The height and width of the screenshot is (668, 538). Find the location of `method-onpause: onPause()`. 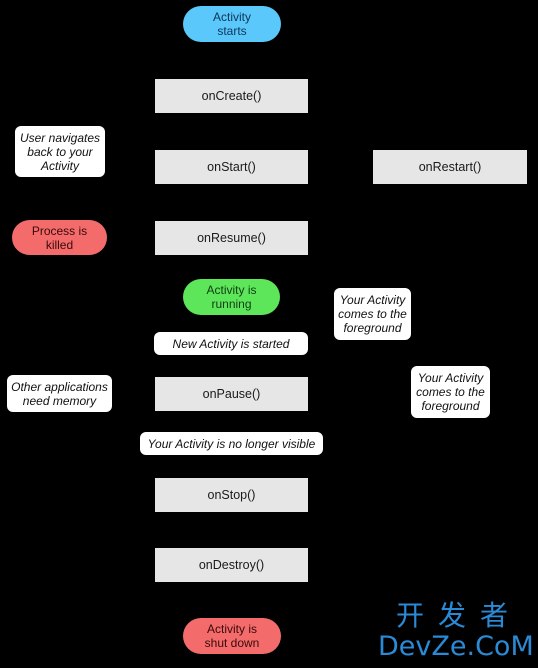

method-onpause: onPause() is located at coordinates (231, 394).